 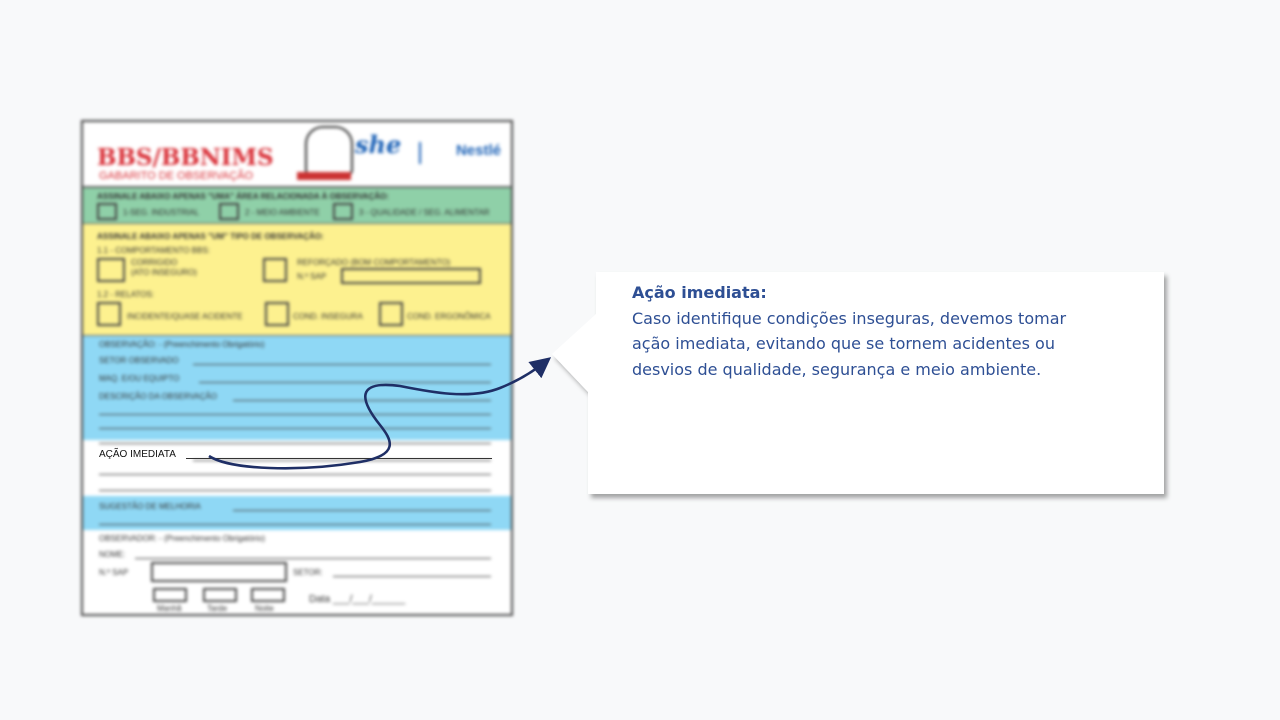 I want to click on corrigido-label: CORRIGIDO, so click(x=154, y=262).